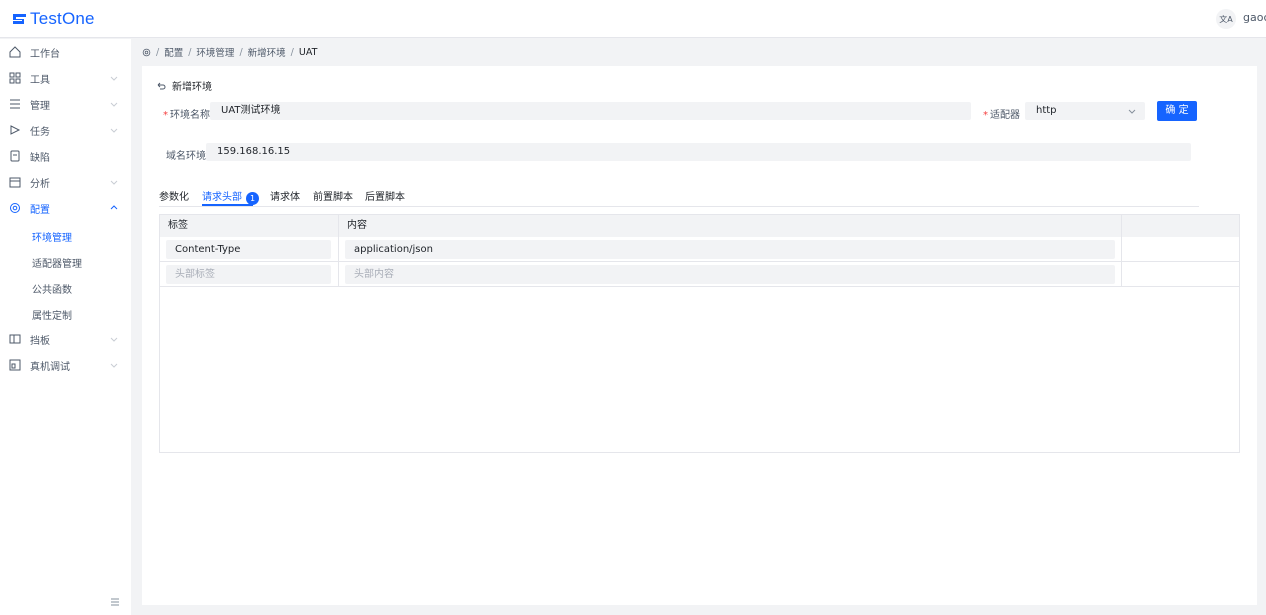  What do you see at coordinates (62, 18) in the screenshot?
I see `app-name: TestOne` at bounding box center [62, 18].